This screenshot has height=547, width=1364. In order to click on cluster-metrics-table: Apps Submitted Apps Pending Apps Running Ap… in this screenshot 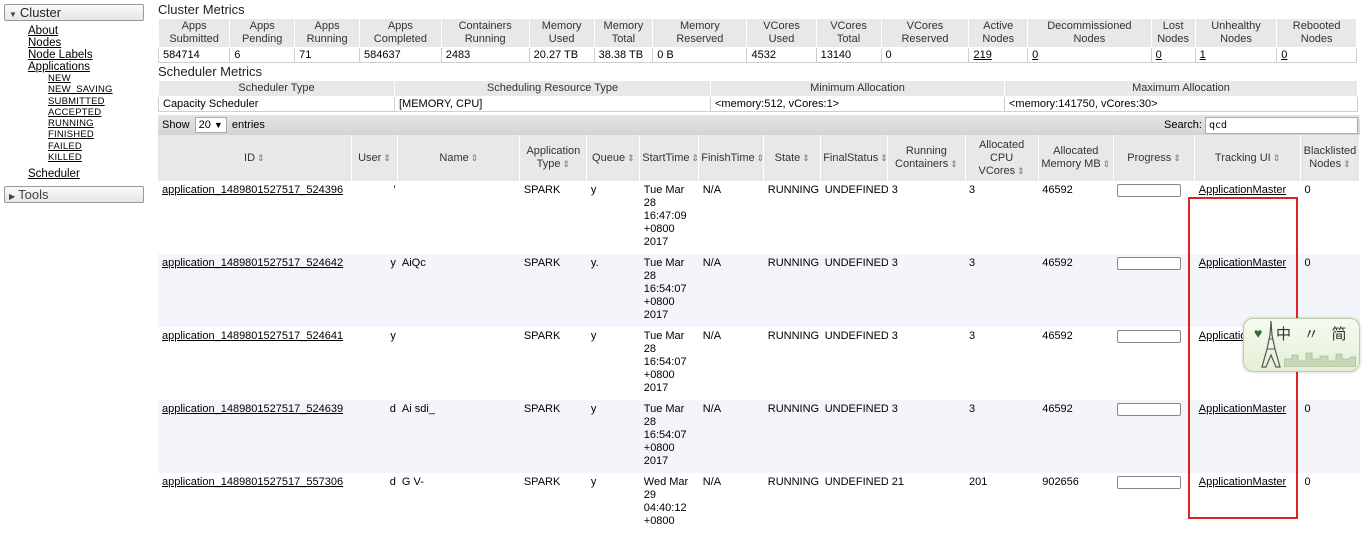, I will do `click(757, 40)`.